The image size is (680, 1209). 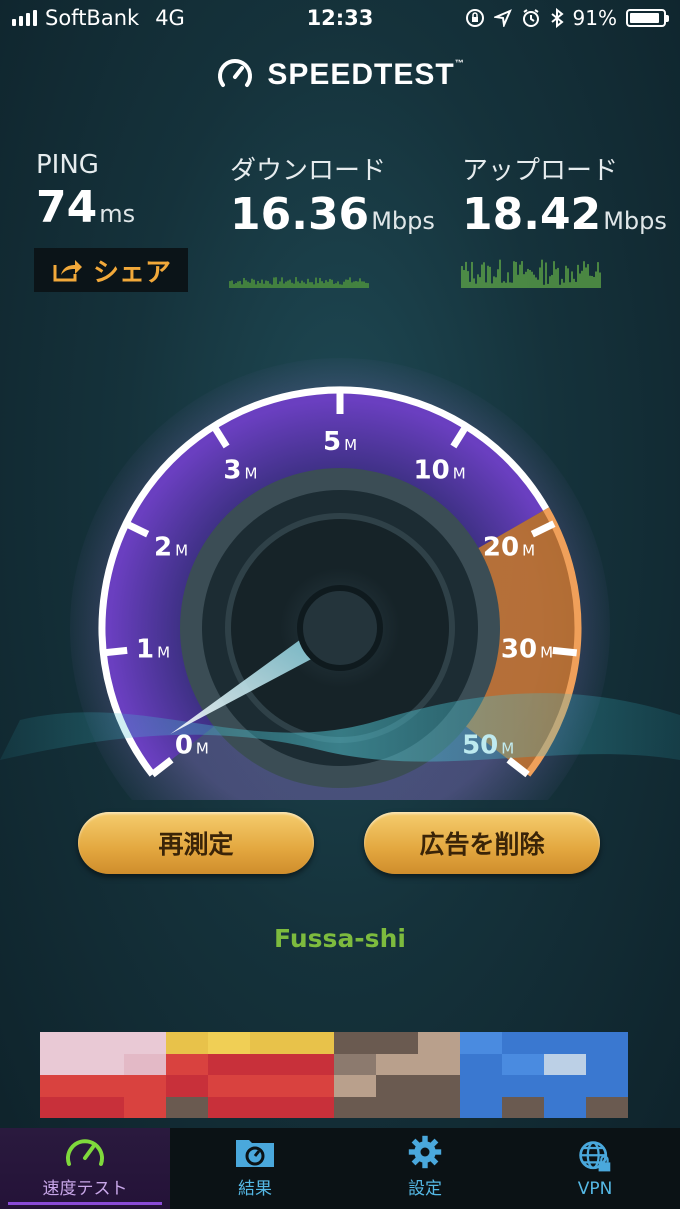 I want to click on ping-unit: ms, so click(x=117, y=214).